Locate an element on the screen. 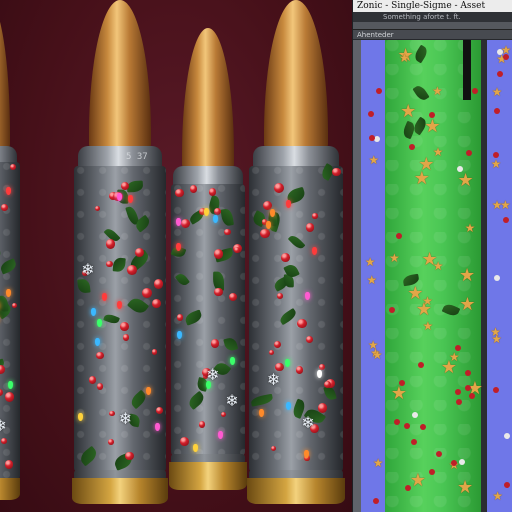  editor-title-bar: Zonic - Single-Sigme - Asset is located at coordinates (432, 6).